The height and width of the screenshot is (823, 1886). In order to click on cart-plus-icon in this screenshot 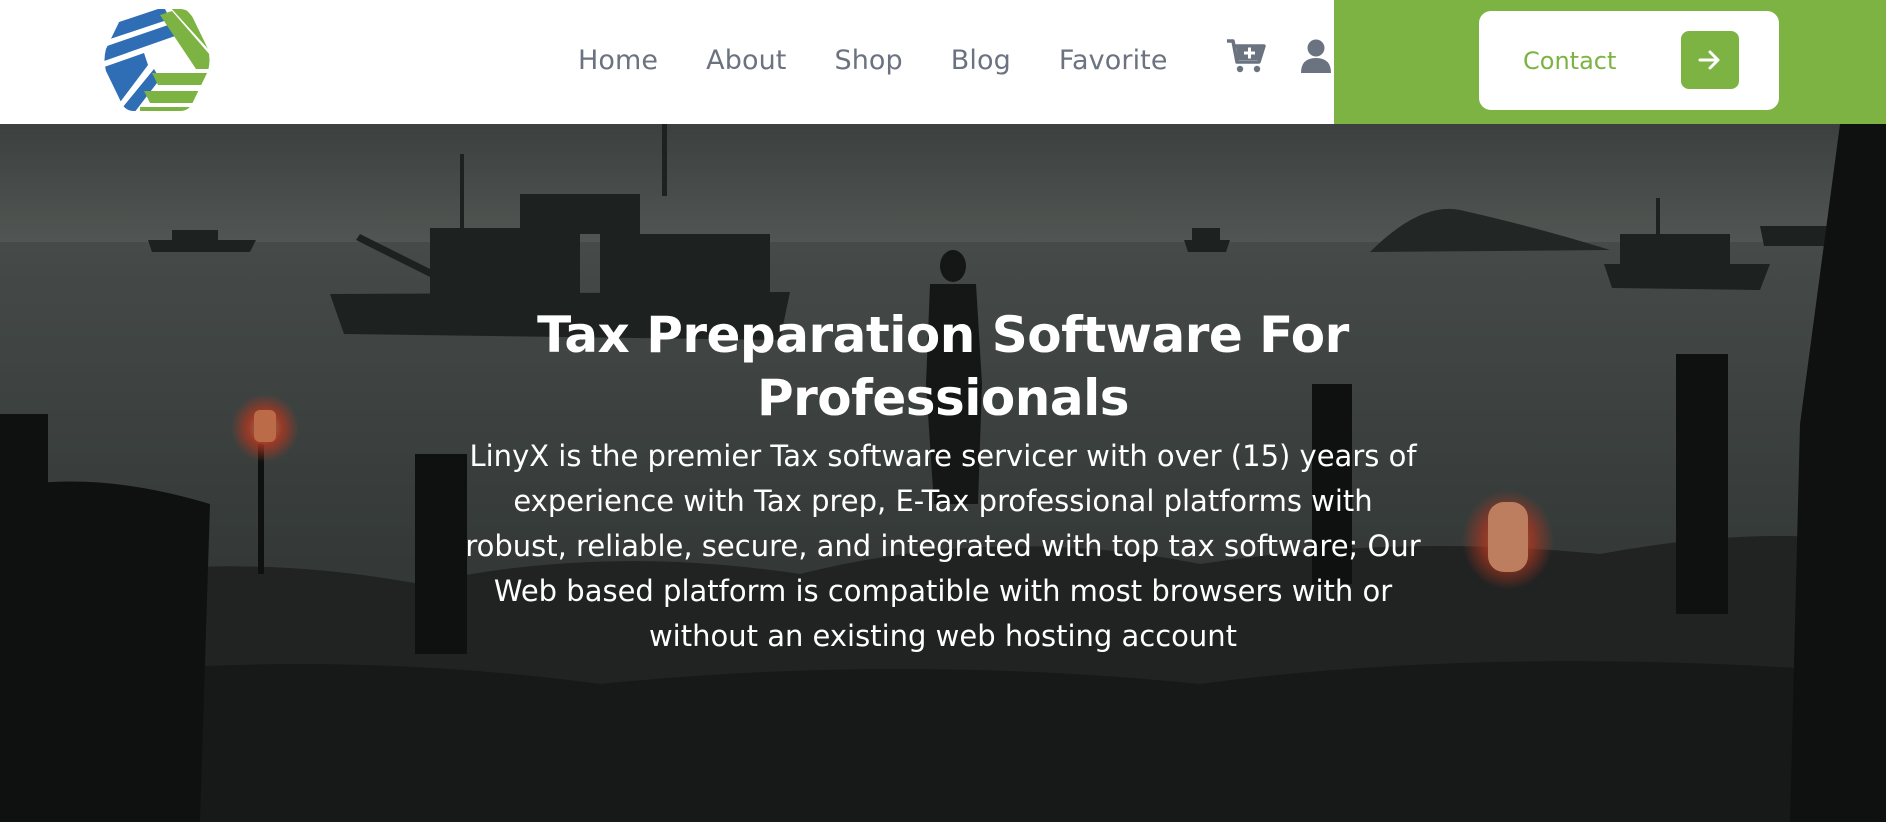, I will do `click(1246, 56)`.